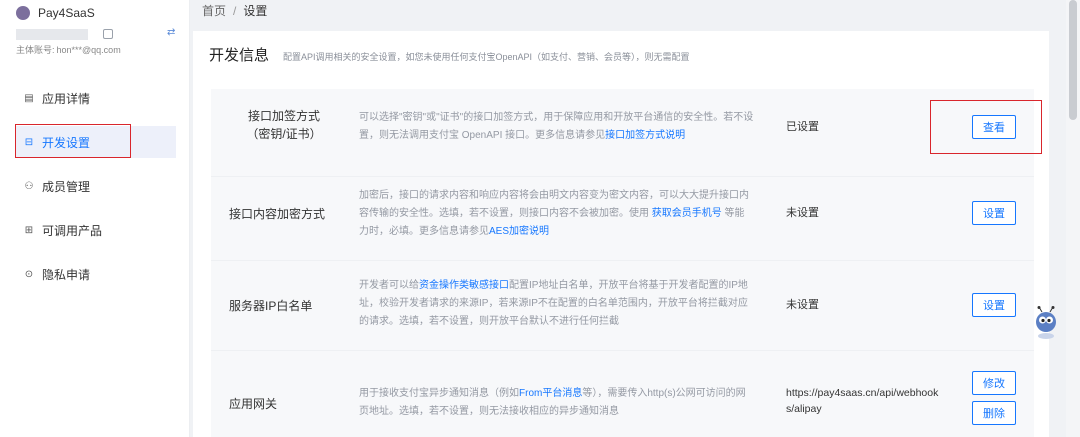 The image size is (1080, 437). What do you see at coordinates (66, 98) in the screenshot?
I see `sidebar-item-label: 应用详情` at bounding box center [66, 98].